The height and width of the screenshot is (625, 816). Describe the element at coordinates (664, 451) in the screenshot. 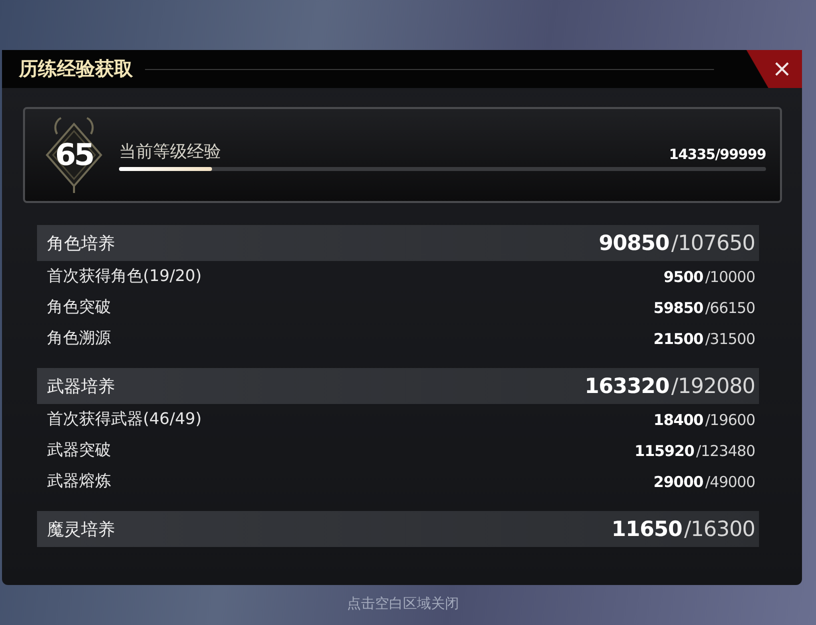

I see `row-value: 115920` at that location.